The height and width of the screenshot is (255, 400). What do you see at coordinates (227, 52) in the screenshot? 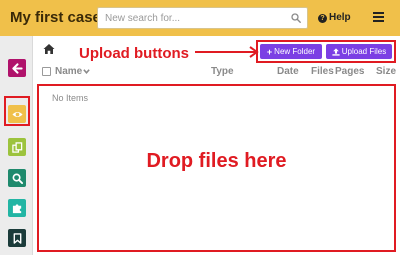
I see `annotation-arrow` at bounding box center [227, 52].